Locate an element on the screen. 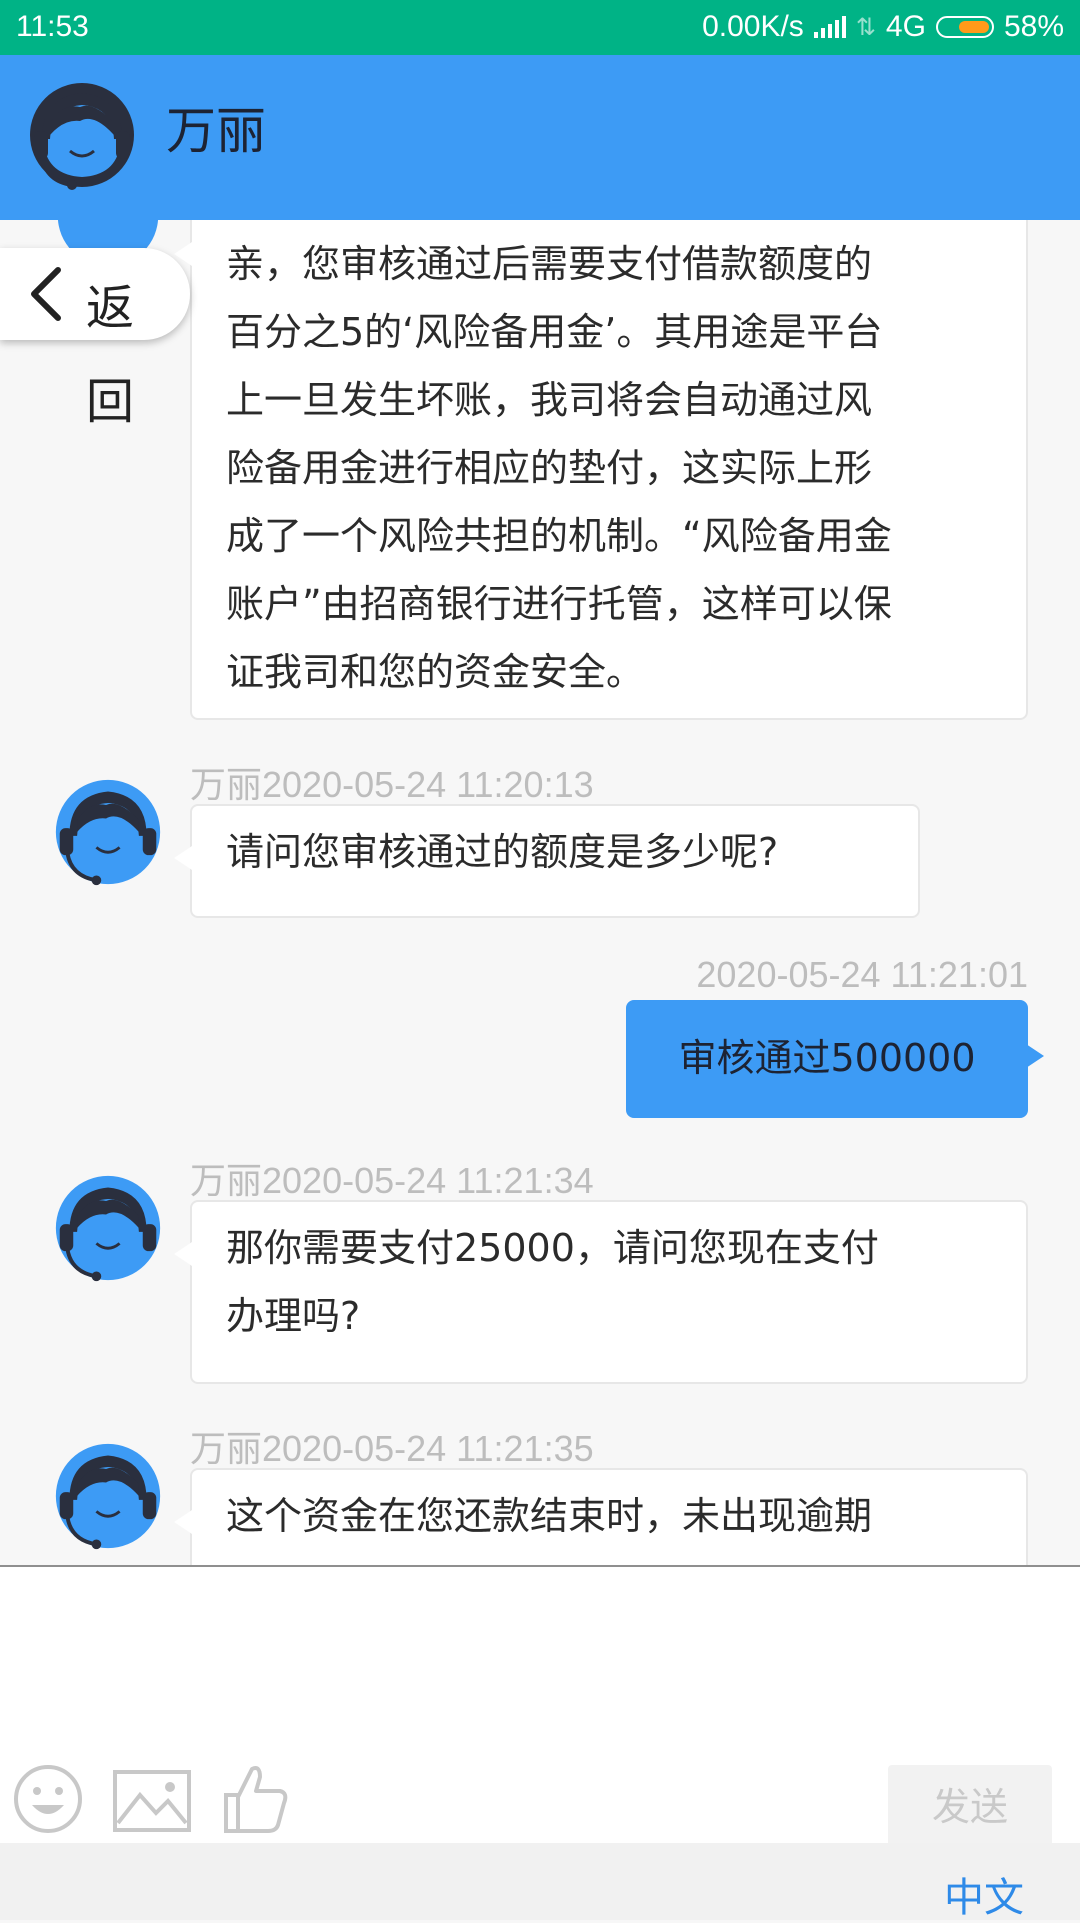 The width and height of the screenshot is (1080, 1923). message-meta: 2020-05-24 11:21:01 is located at coordinates (862, 974).